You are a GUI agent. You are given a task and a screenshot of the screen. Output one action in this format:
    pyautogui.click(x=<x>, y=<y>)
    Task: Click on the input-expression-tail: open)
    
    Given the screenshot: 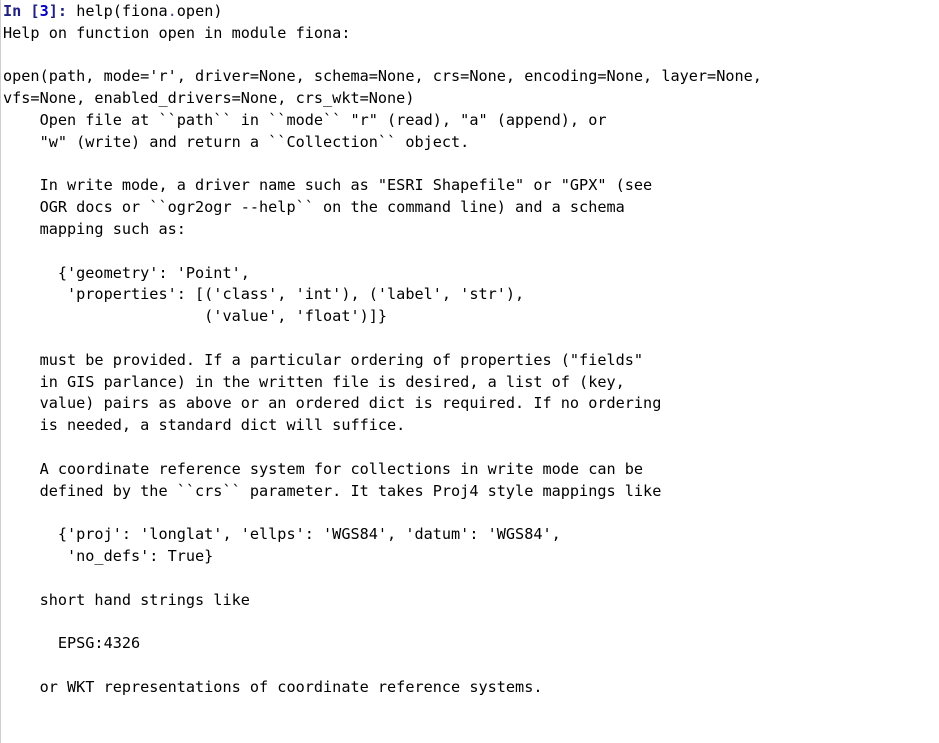 What is the action you would take?
    pyautogui.click(x=199, y=11)
    